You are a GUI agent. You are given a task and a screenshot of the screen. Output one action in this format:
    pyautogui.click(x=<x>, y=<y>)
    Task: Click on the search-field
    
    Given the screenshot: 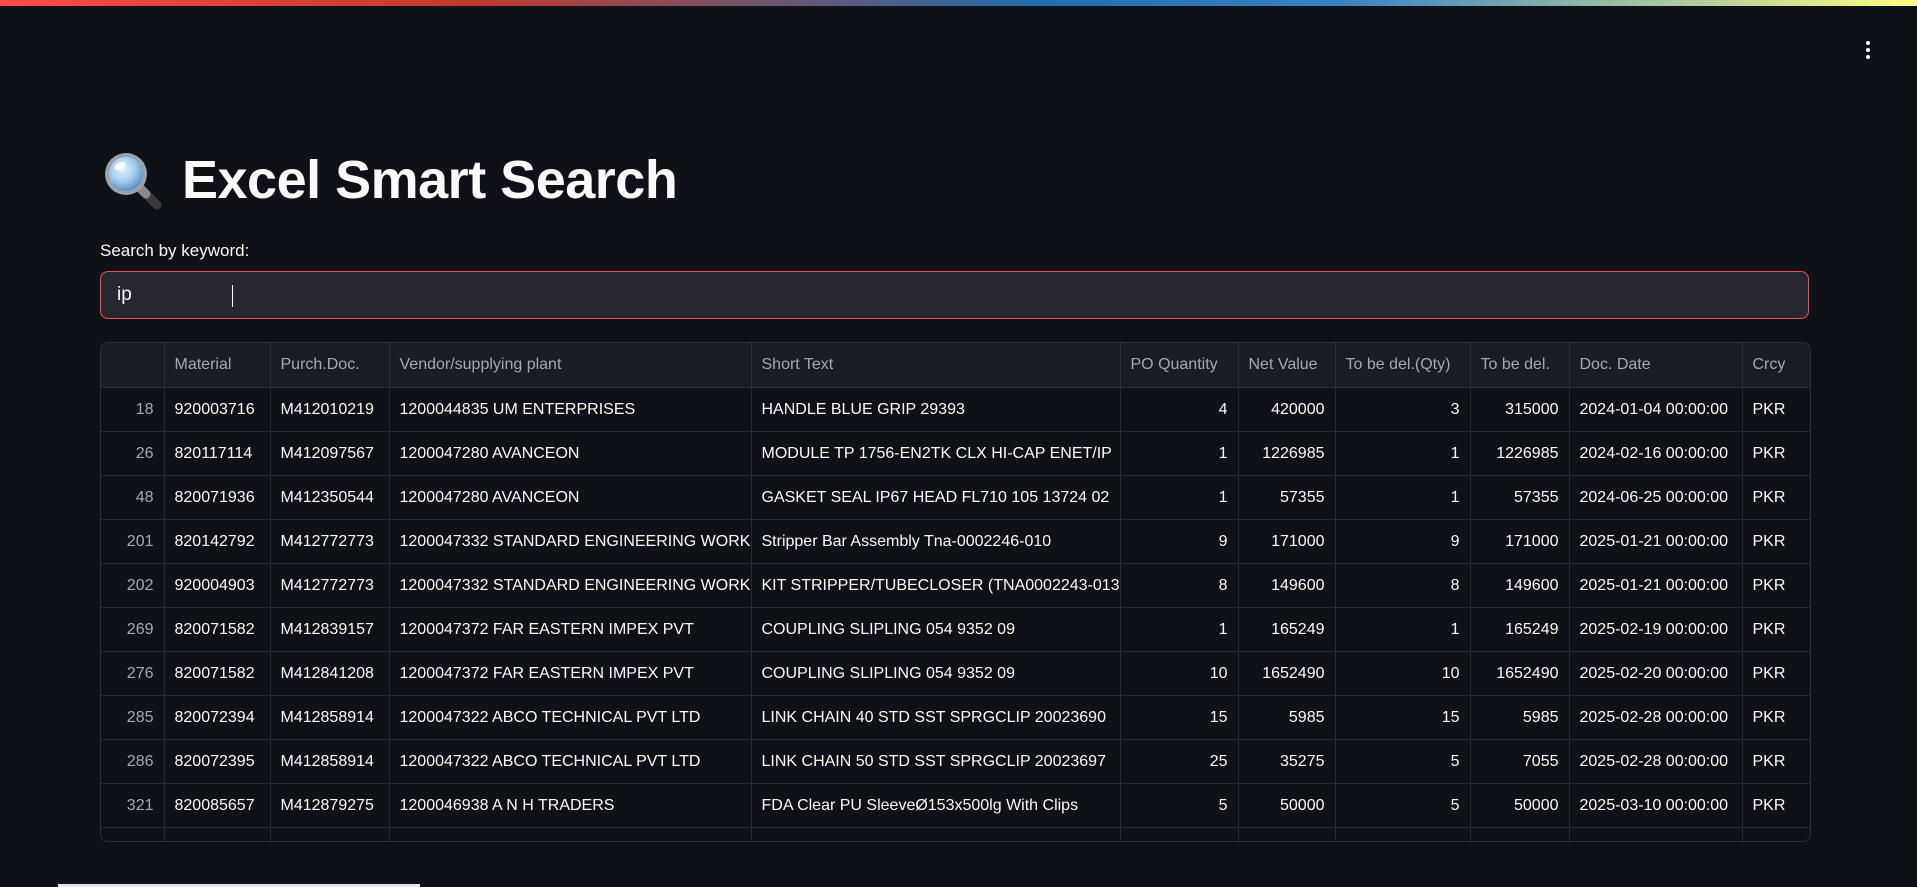 What is the action you would take?
    pyautogui.click(x=954, y=295)
    